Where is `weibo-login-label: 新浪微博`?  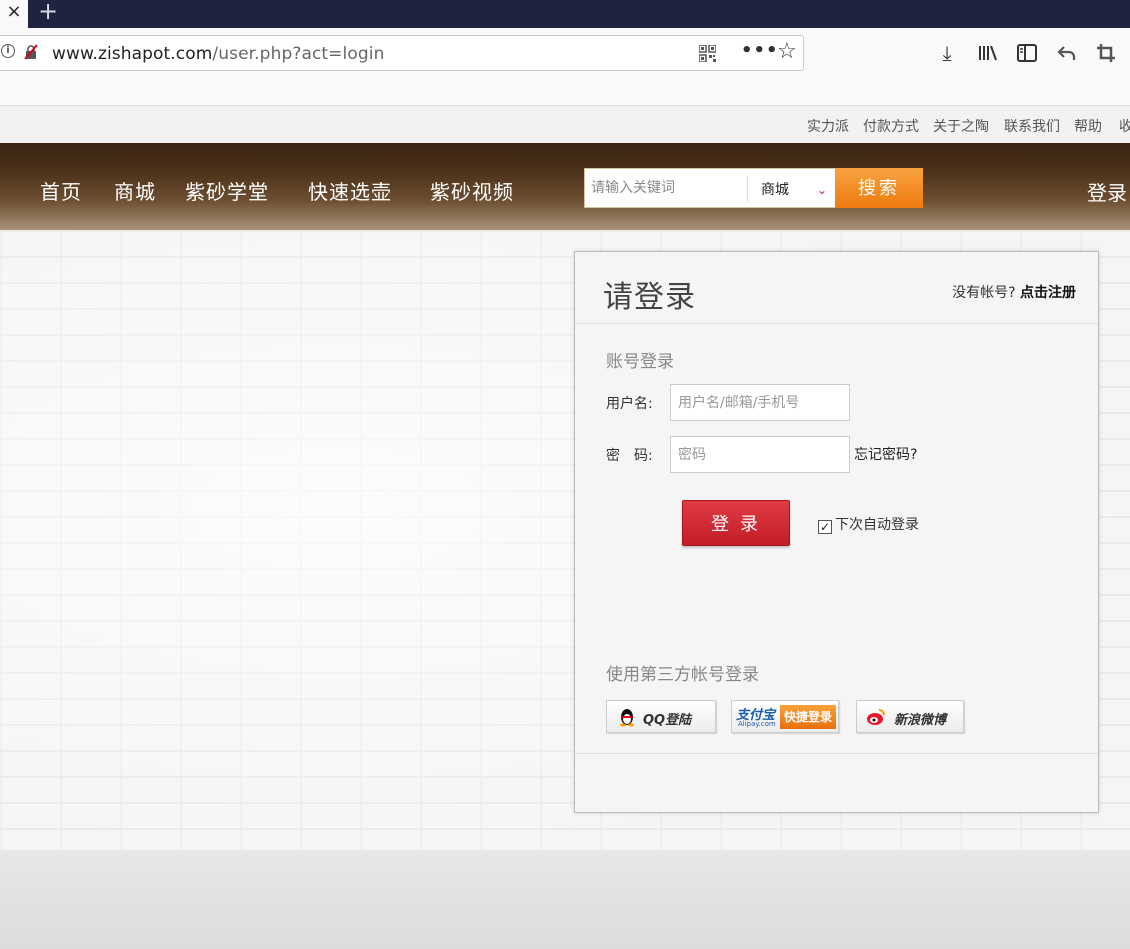
weibo-login-label: 新浪微博 is located at coordinates (920, 720).